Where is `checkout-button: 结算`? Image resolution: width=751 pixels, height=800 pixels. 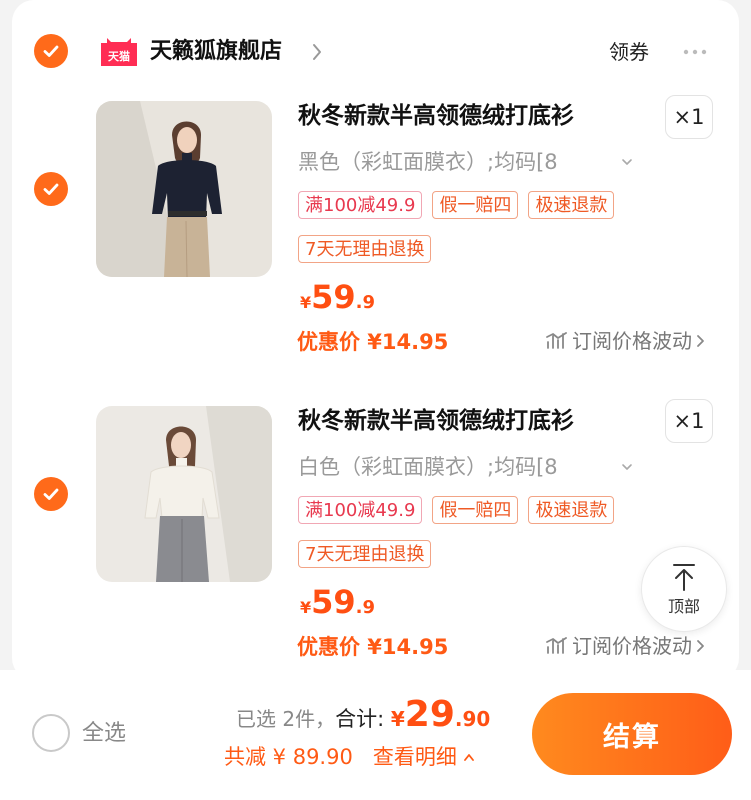
checkout-button: 结算 is located at coordinates (632, 734).